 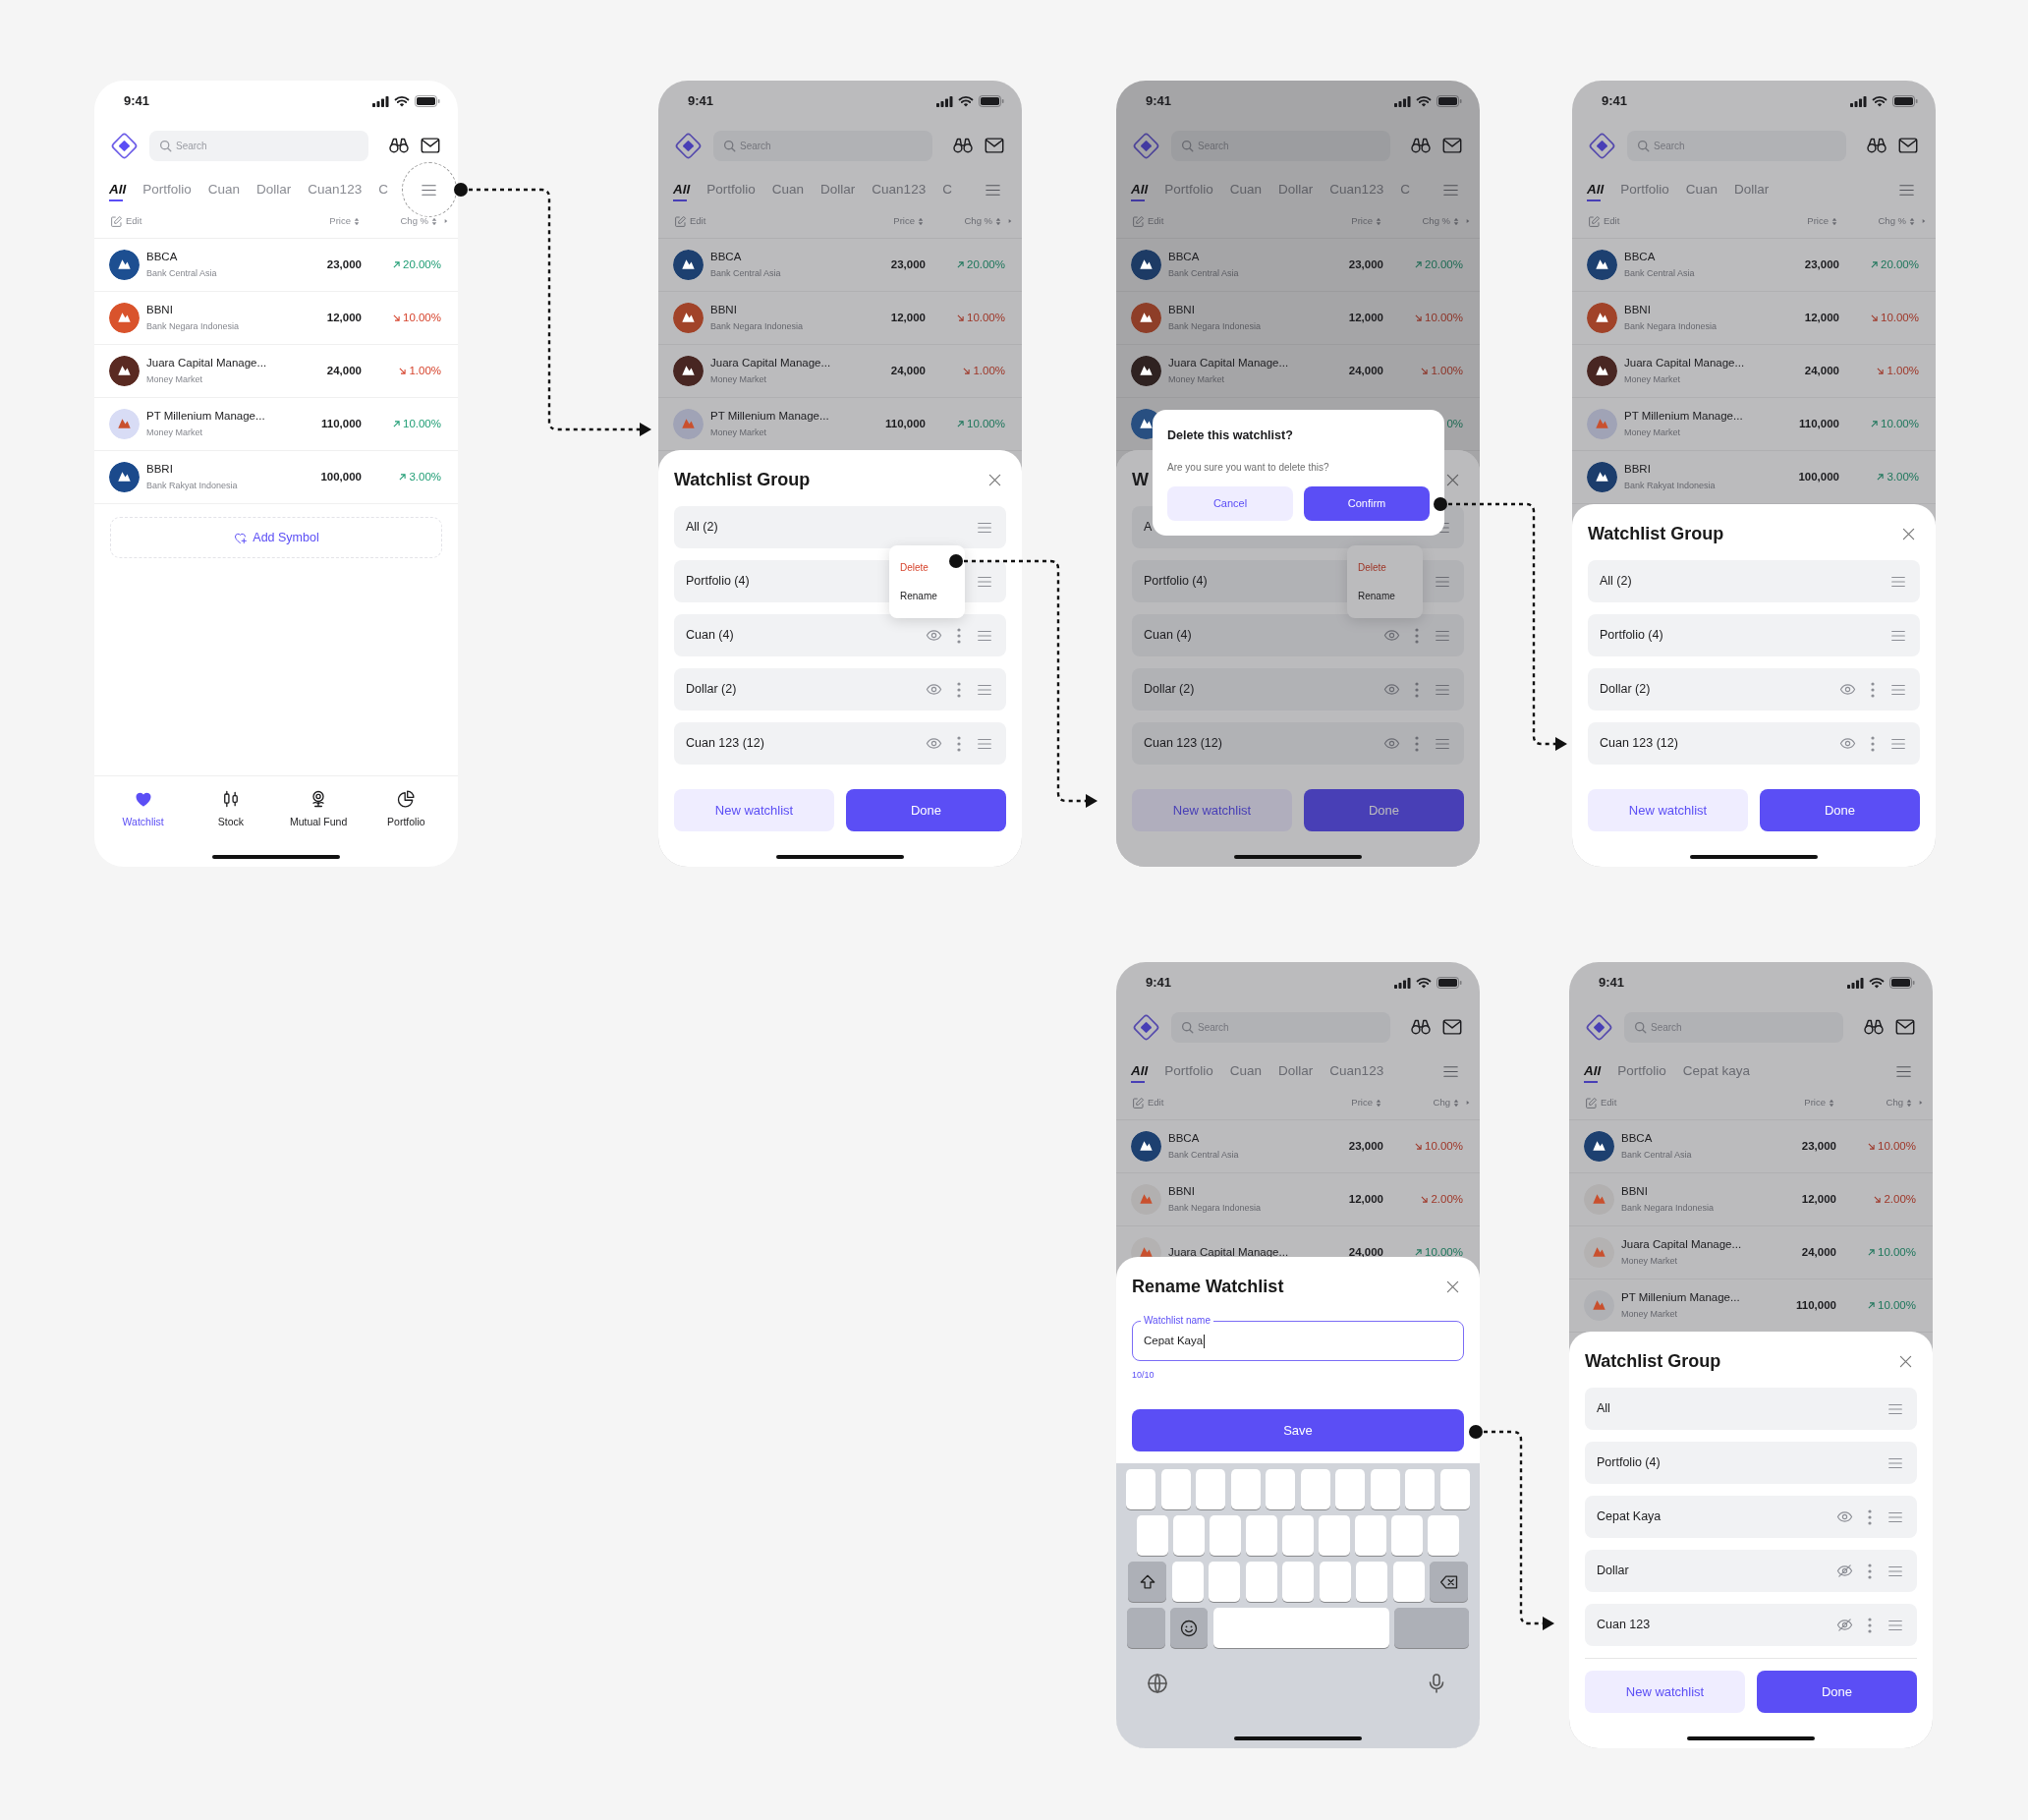 I want to click on cancel-button: Cancel, so click(x=1230, y=503).